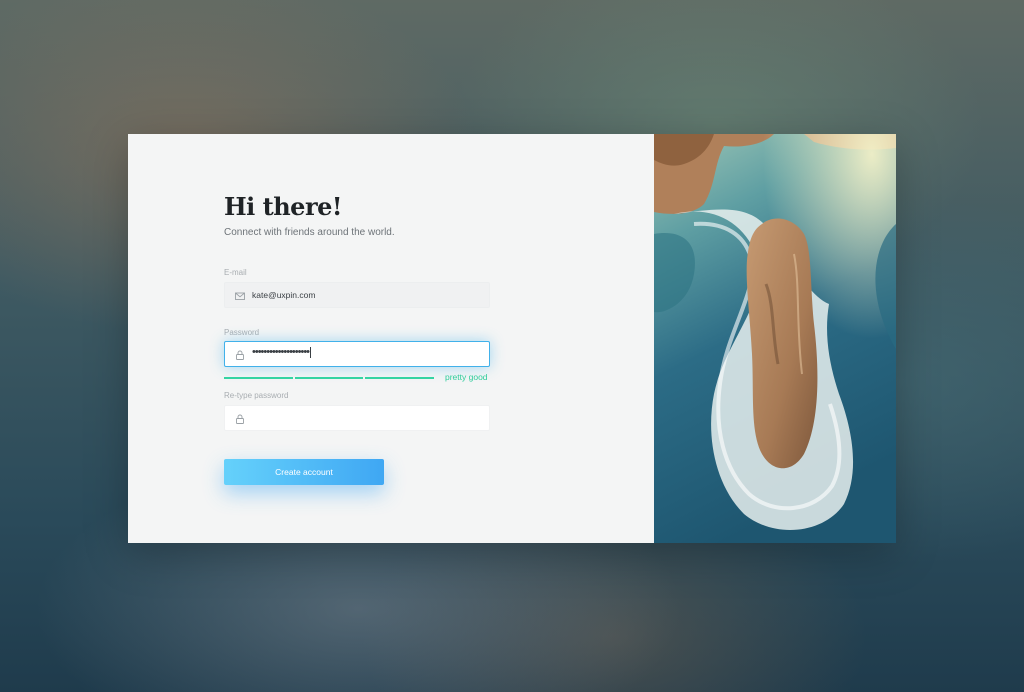  What do you see at coordinates (240, 296) in the screenshot?
I see `mail-icon` at bounding box center [240, 296].